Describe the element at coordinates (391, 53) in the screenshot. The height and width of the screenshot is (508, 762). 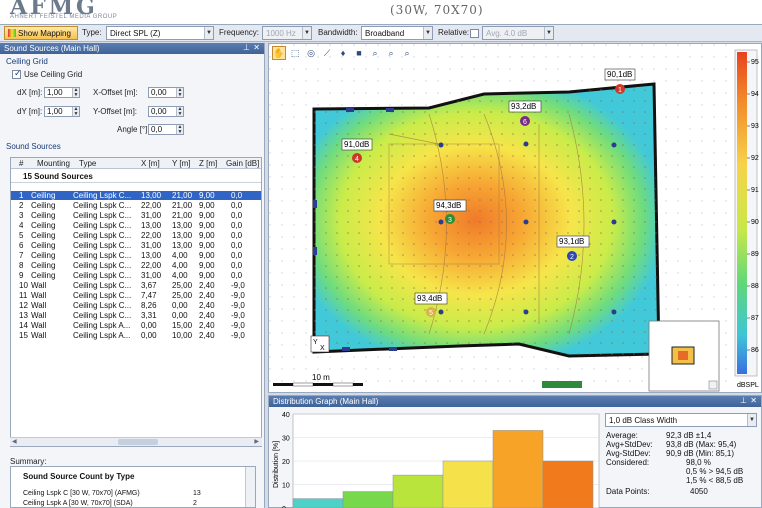
I see `zoom-in-icon: ⌕` at that location.